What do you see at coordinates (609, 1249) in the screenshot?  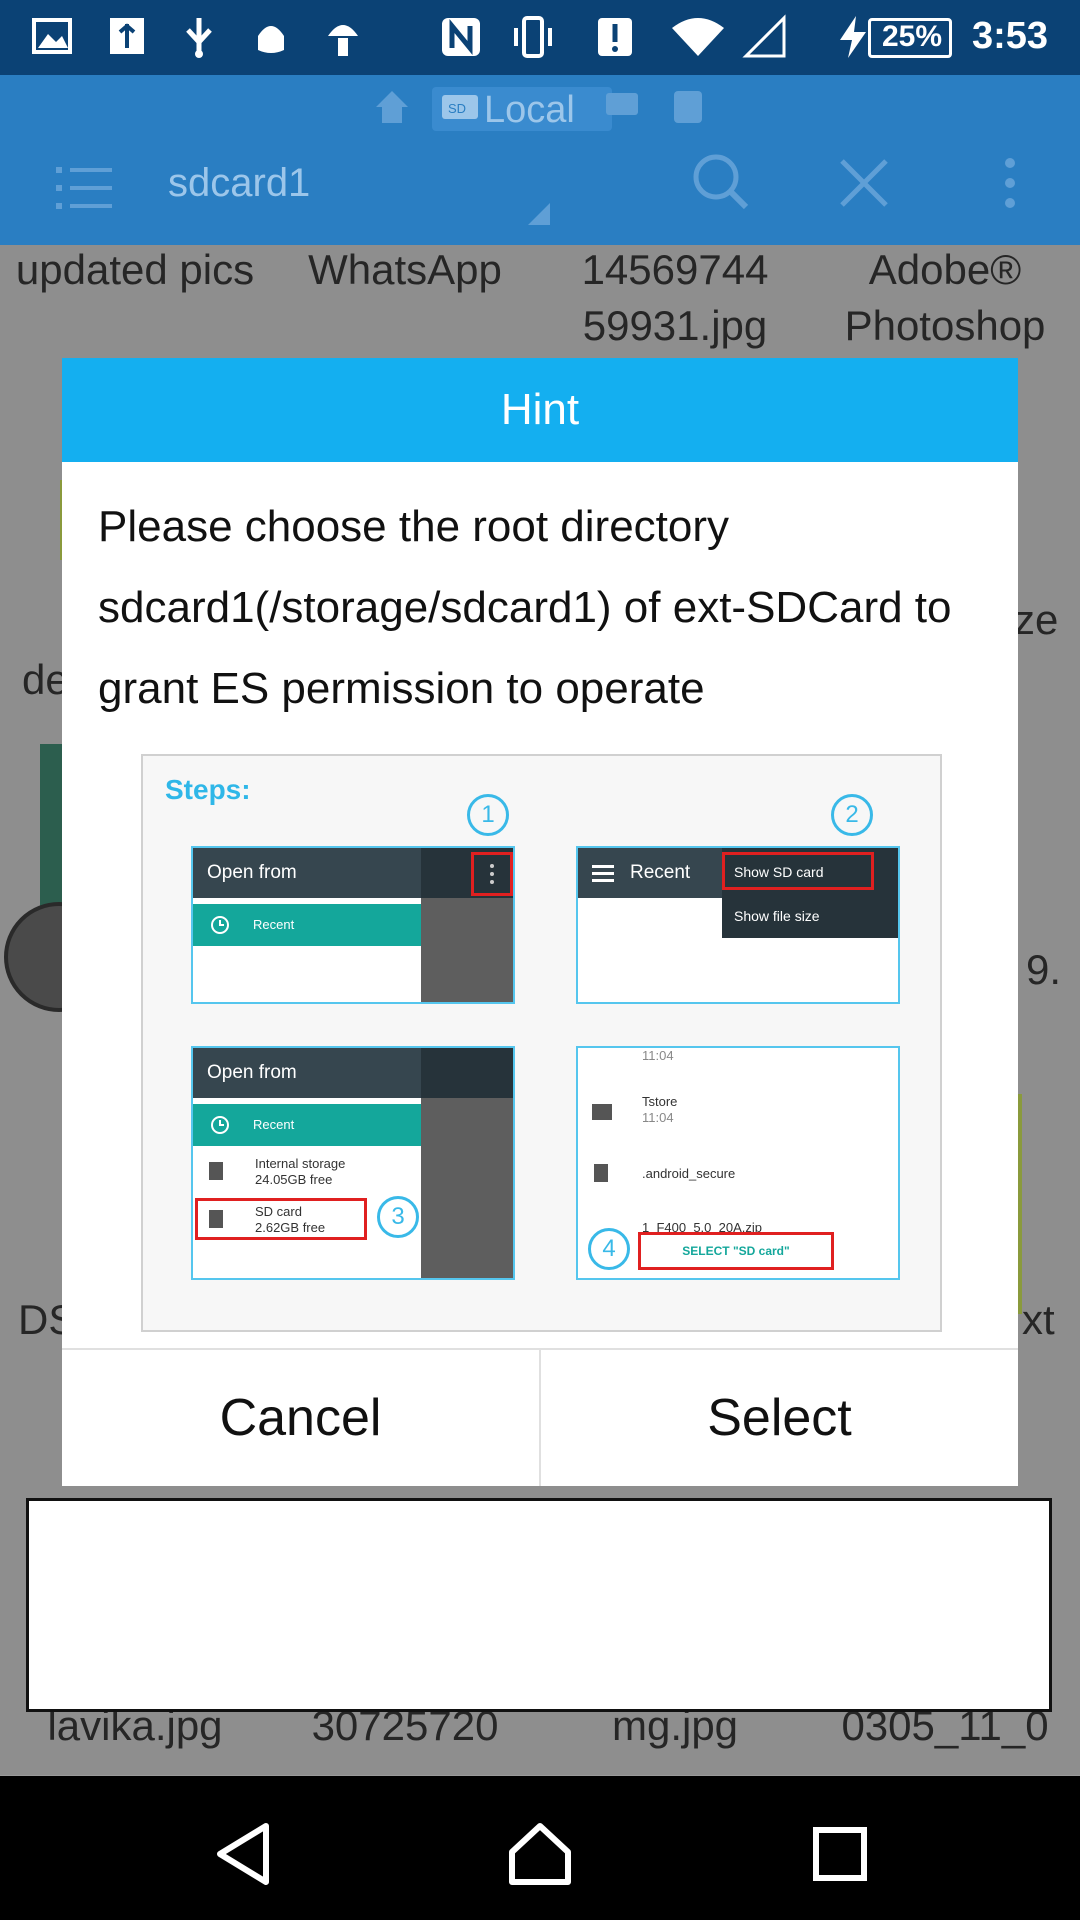 I see `step-number-4: 4` at bounding box center [609, 1249].